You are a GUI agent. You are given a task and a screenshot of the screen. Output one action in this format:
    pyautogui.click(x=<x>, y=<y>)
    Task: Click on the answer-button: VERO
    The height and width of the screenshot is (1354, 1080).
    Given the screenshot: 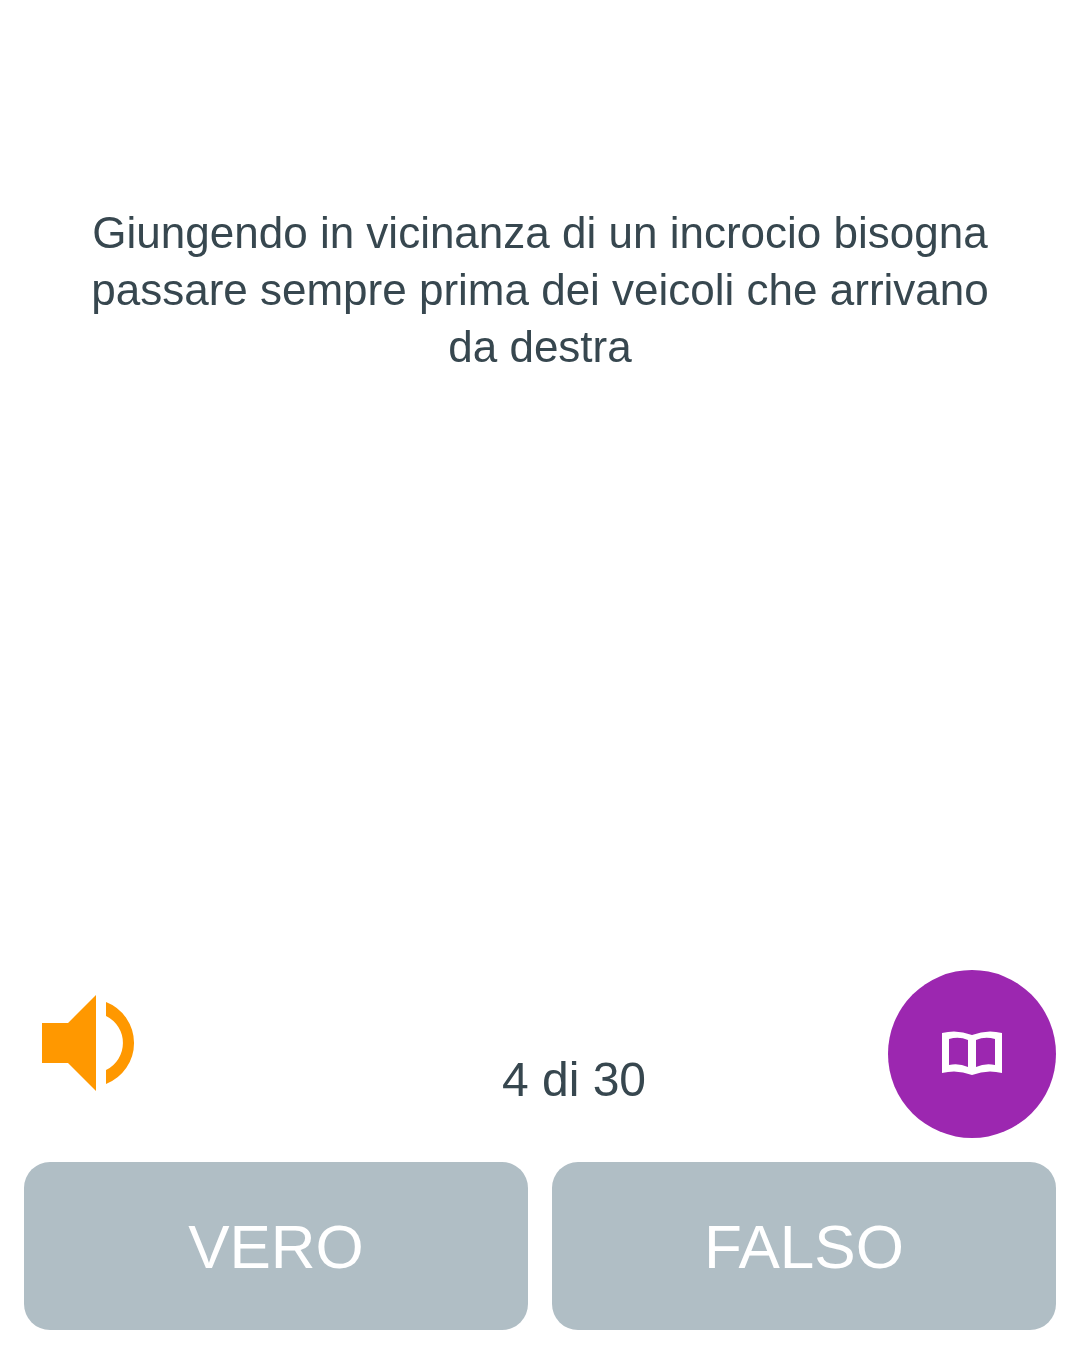 What is the action you would take?
    pyautogui.click(x=276, y=1246)
    